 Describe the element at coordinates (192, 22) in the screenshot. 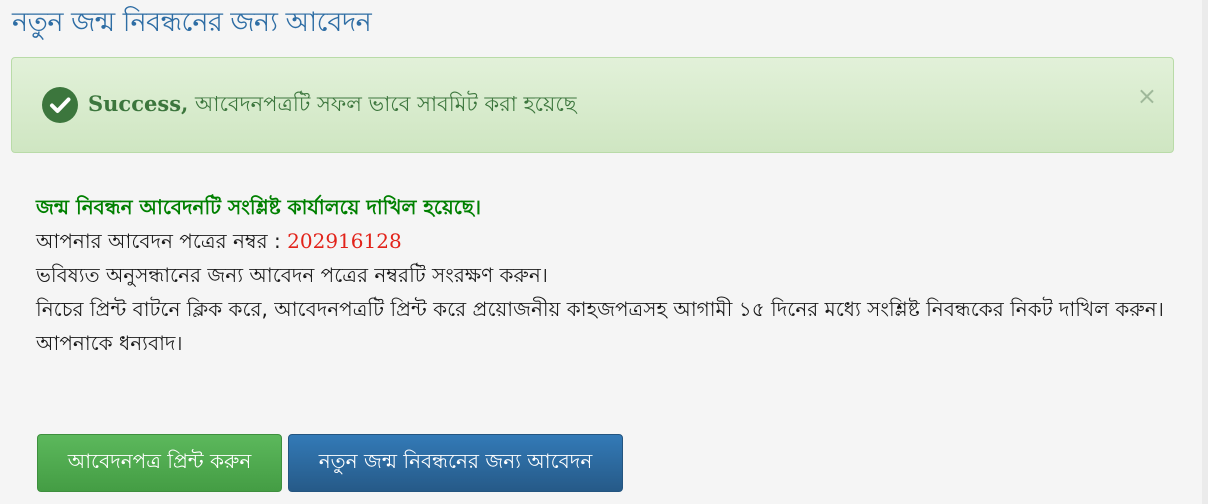

I see `page-title: নতুন জন্ম নিবন্ধনের জন্য আবেদন` at that location.